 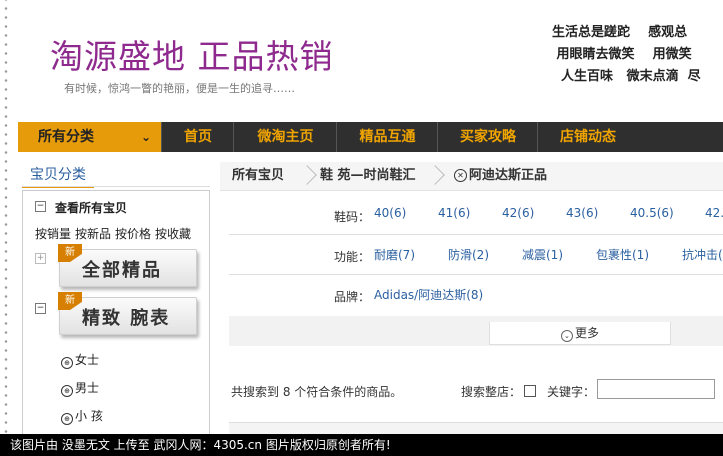 What do you see at coordinates (587, 137) in the screenshot?
I see `nav-item-store-news: 店铺动态` at bounding box center [587, 137].